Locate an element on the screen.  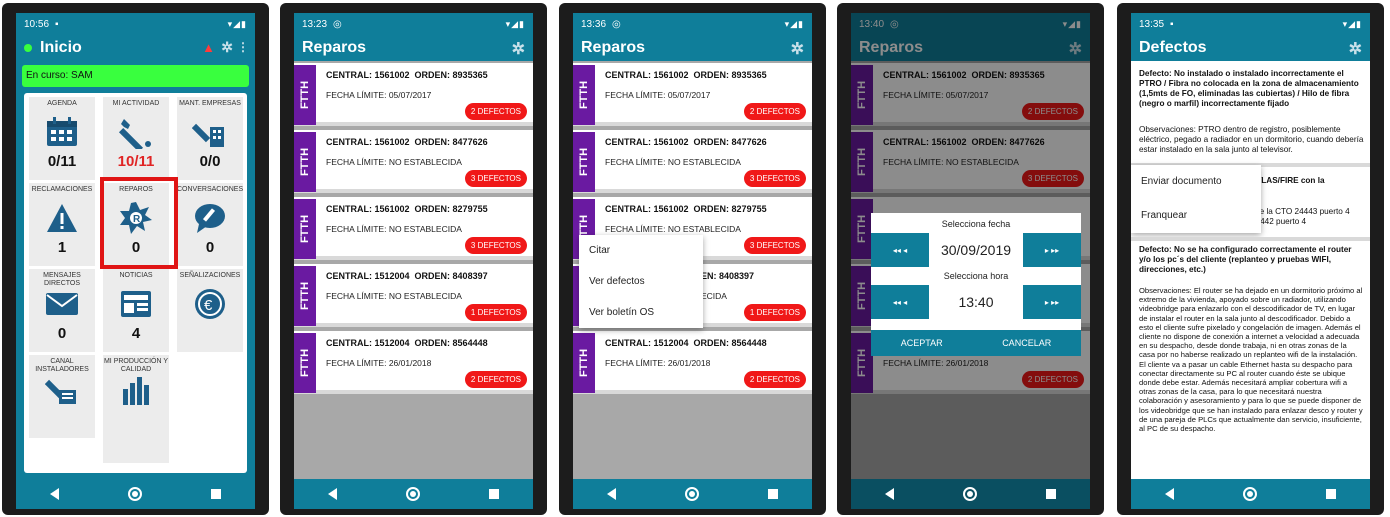
defecto-2-partial: ATLAS/FIRE con la is located at coordinates (1307, 181).